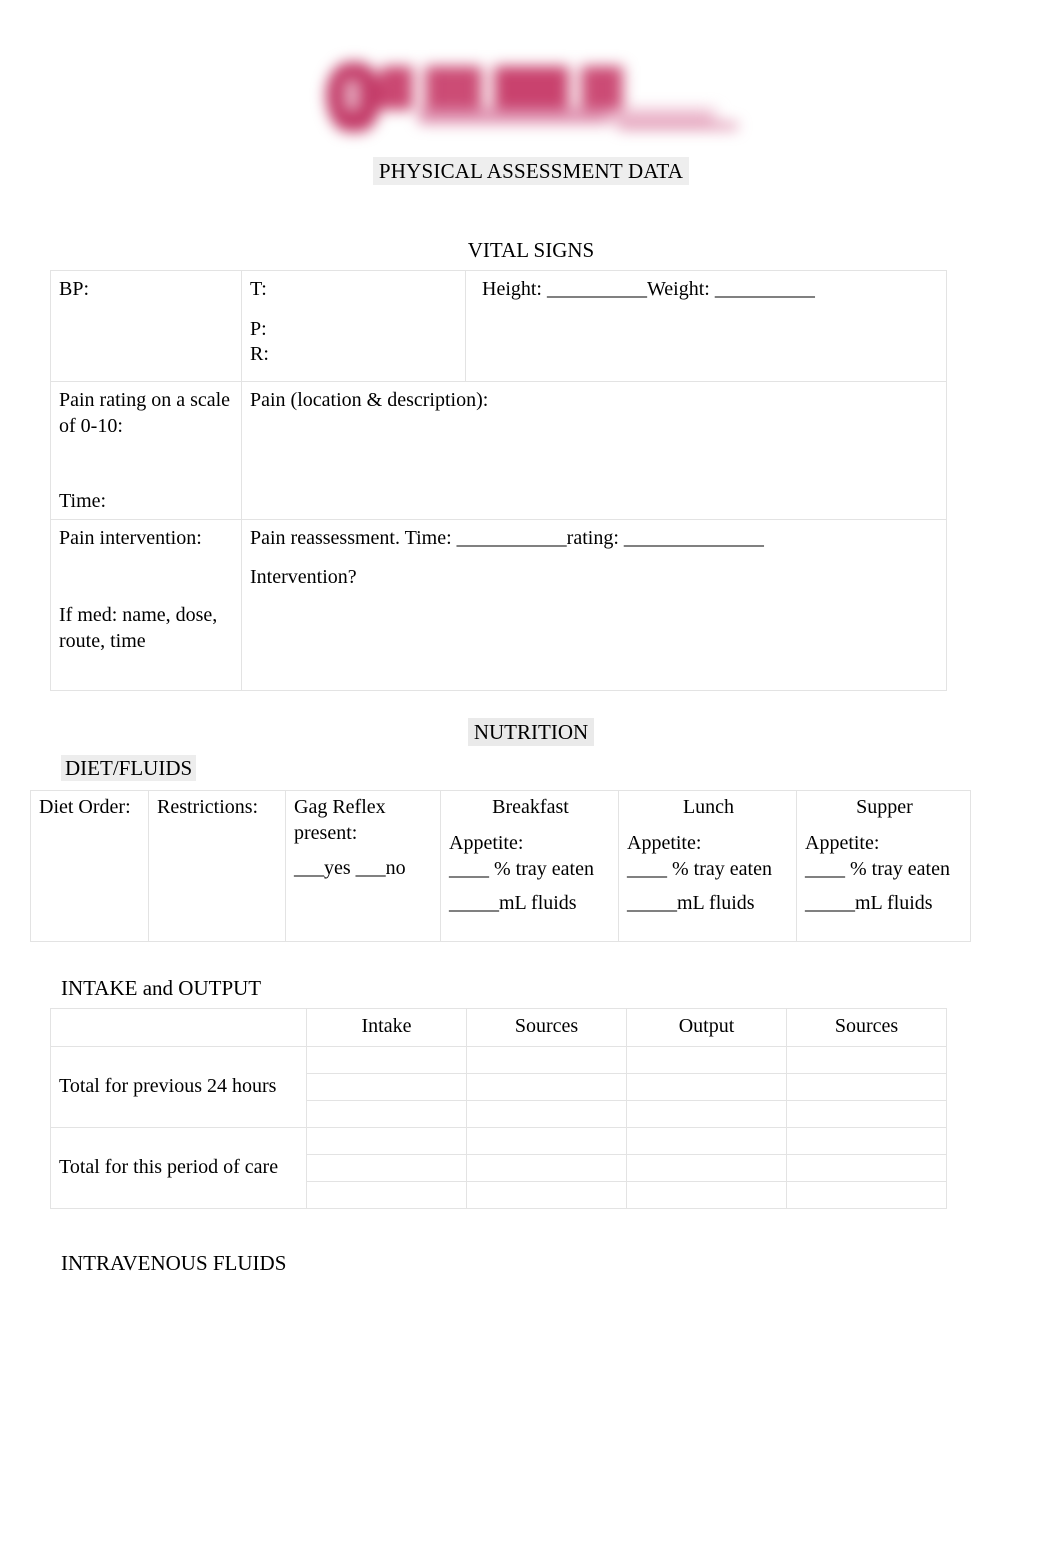  What do you see at coordinates (530, 904) in the screenshot?
I see `breakfast-fluids-label: _____mL fluids` at bounding box center [530, 904].